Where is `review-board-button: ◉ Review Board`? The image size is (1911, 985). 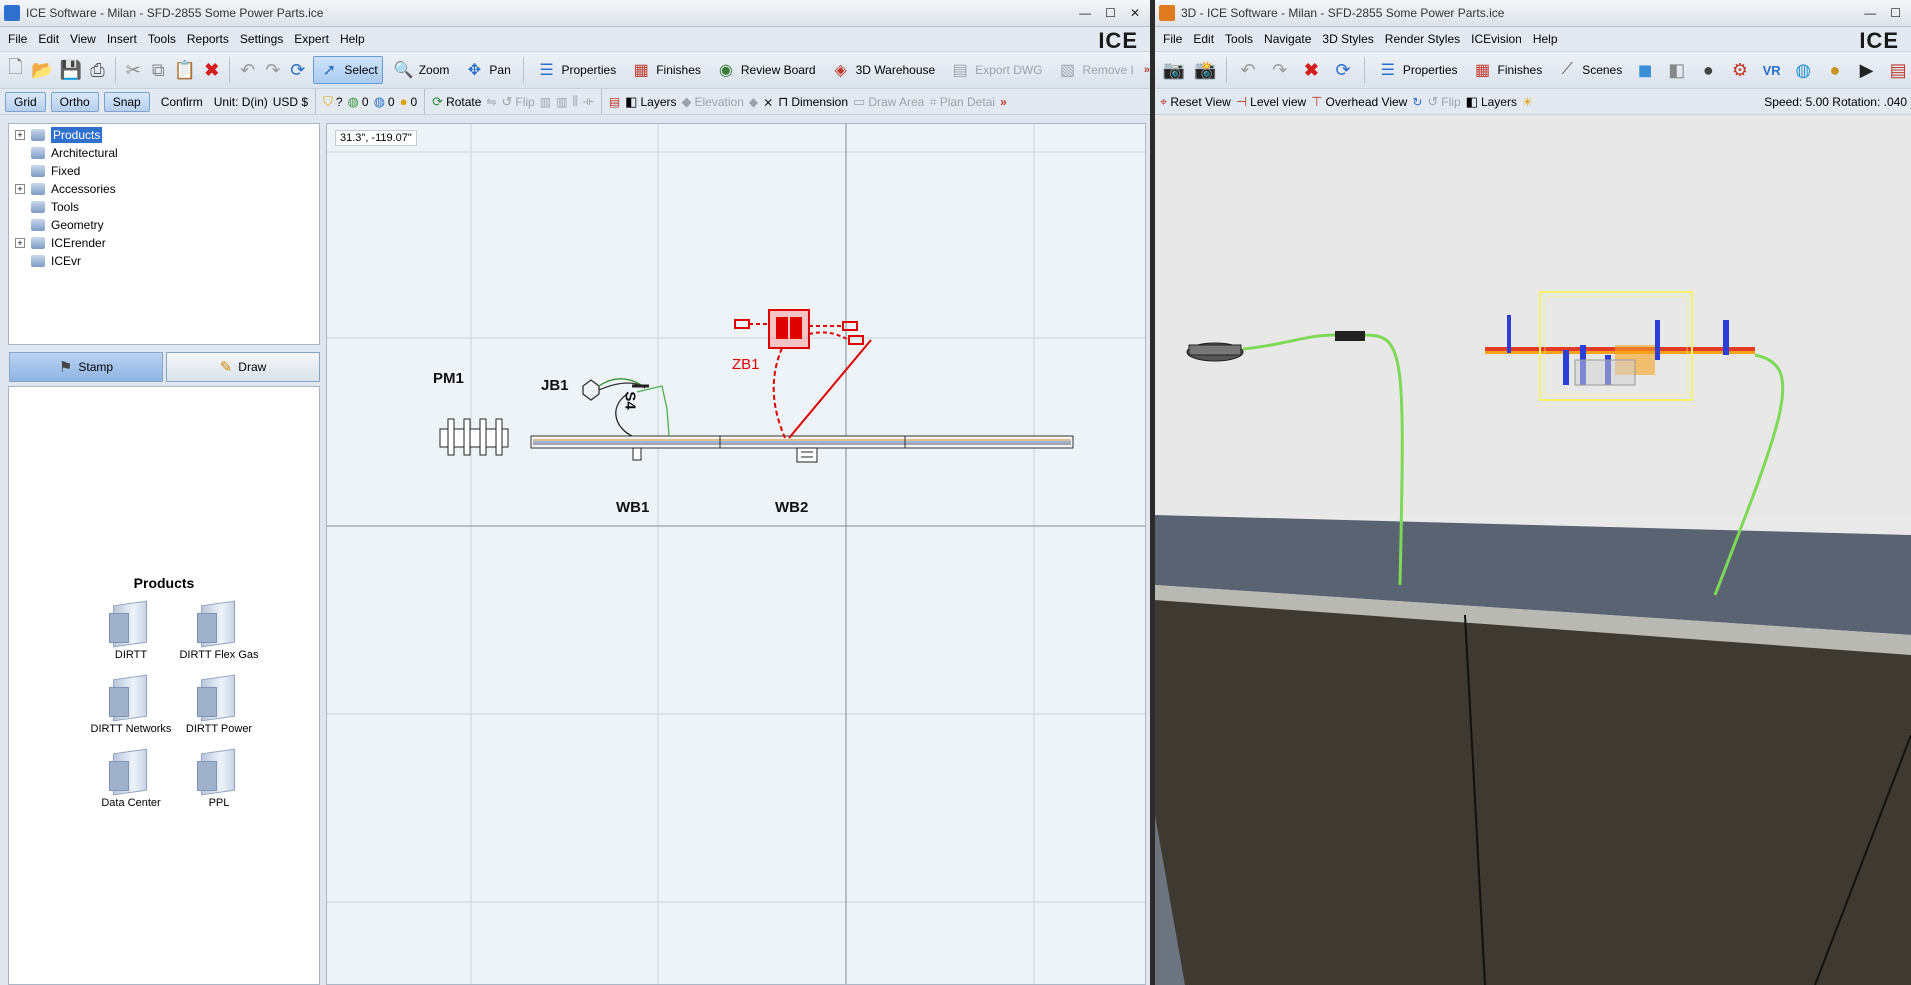
review-board-button: ◉ Review Board is located at coordinates (765, 70).